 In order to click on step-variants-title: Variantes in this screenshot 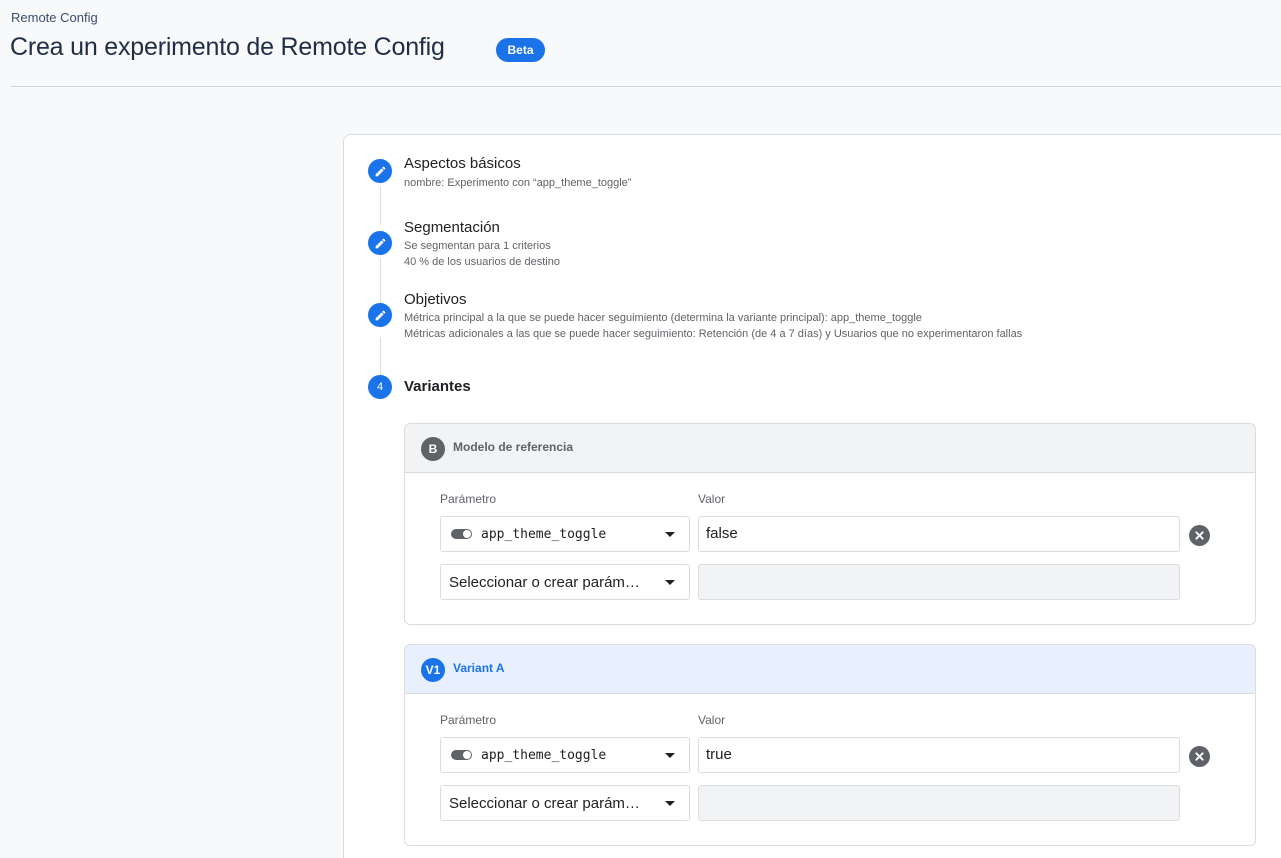, I will do `click(437, 386)`.